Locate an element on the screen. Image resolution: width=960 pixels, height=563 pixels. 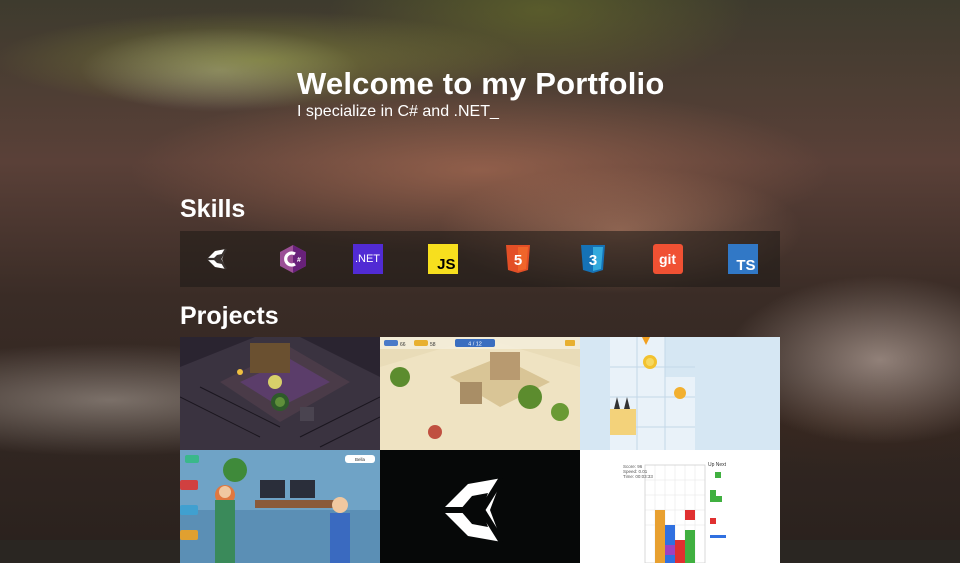
project-card-unity is located at coordinates (480, 506).